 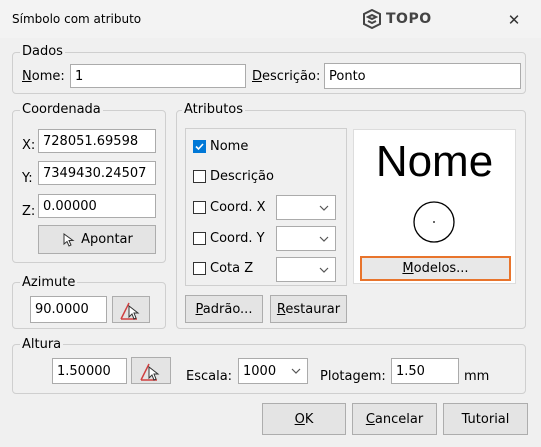 I want to click on symbol-circle-icon, so click(x=434, y=222).